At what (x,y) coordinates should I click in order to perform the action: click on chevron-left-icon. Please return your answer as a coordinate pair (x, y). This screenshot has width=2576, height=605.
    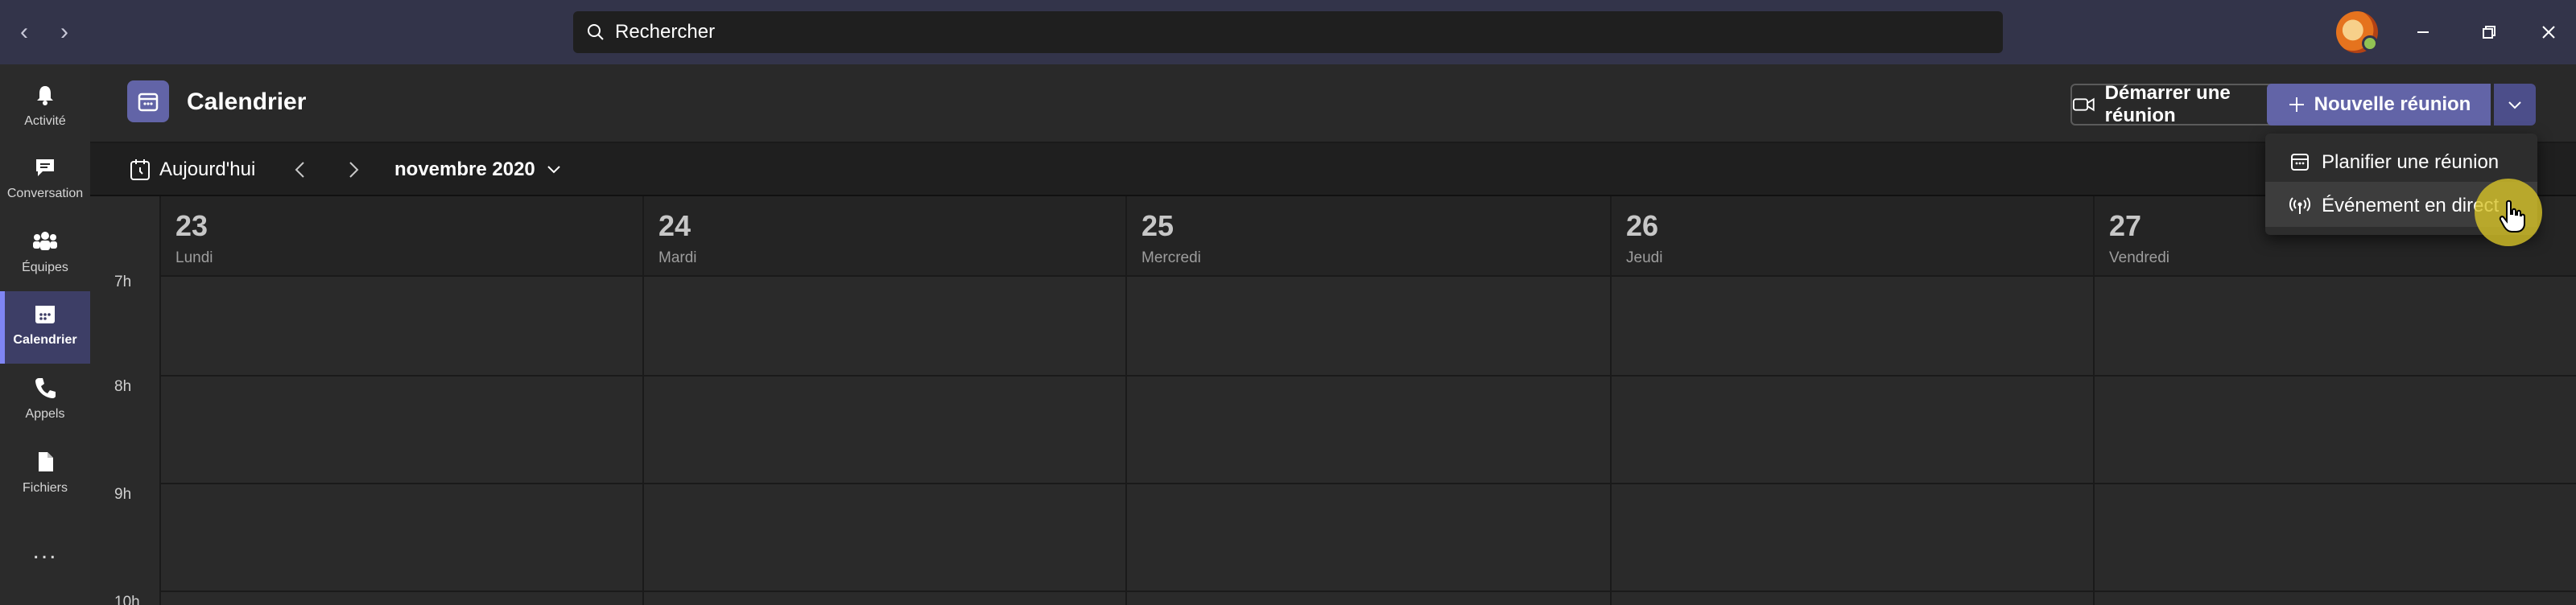
    Looking at the image, I should click on (299, 170).